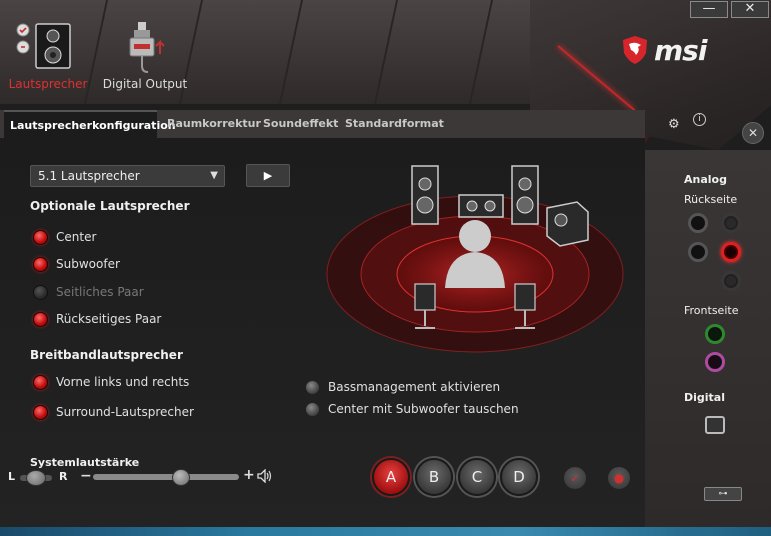 Image resolution: width=771 pixels, height=536 pixels. I want to click on preset-c-button: C, so click(477, 477).